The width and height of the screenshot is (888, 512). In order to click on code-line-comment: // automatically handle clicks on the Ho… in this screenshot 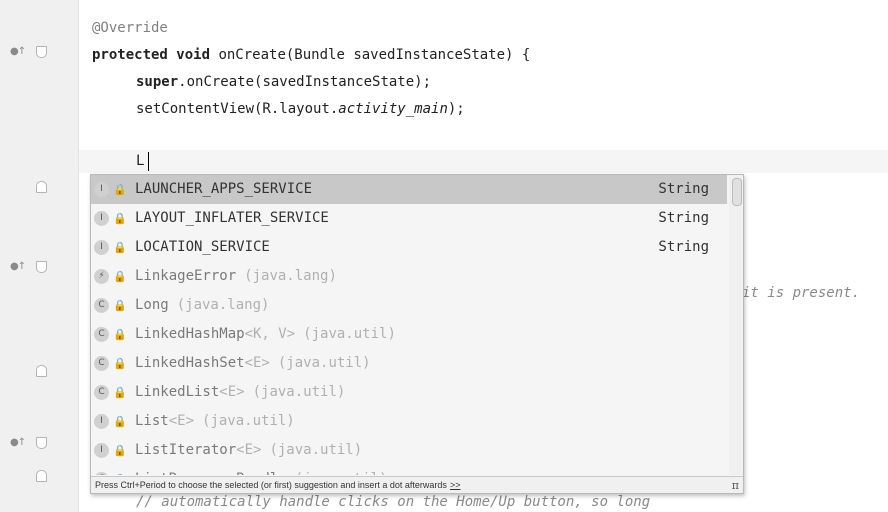, I will do `click(393, 502)`.